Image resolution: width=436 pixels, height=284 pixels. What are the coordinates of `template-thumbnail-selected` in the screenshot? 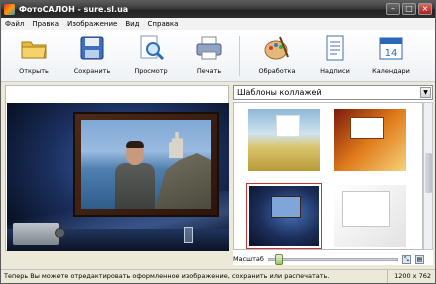 It's located at (284, 216).